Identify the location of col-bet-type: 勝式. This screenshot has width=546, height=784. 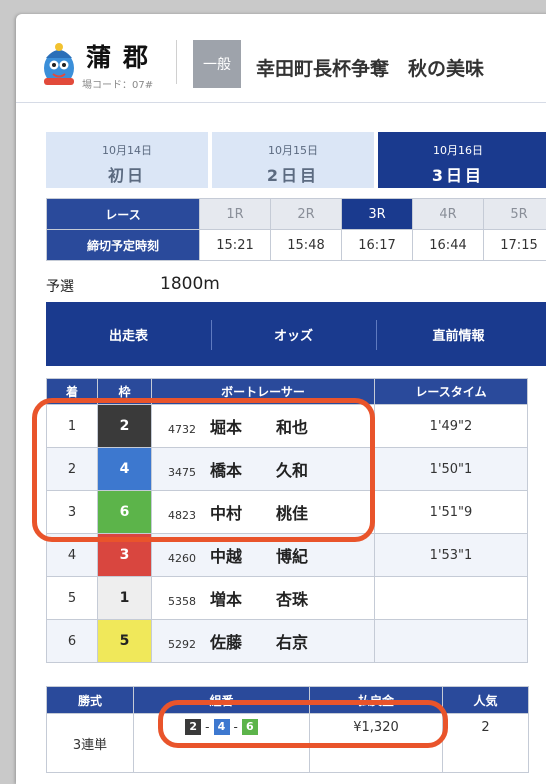
(90, 700).